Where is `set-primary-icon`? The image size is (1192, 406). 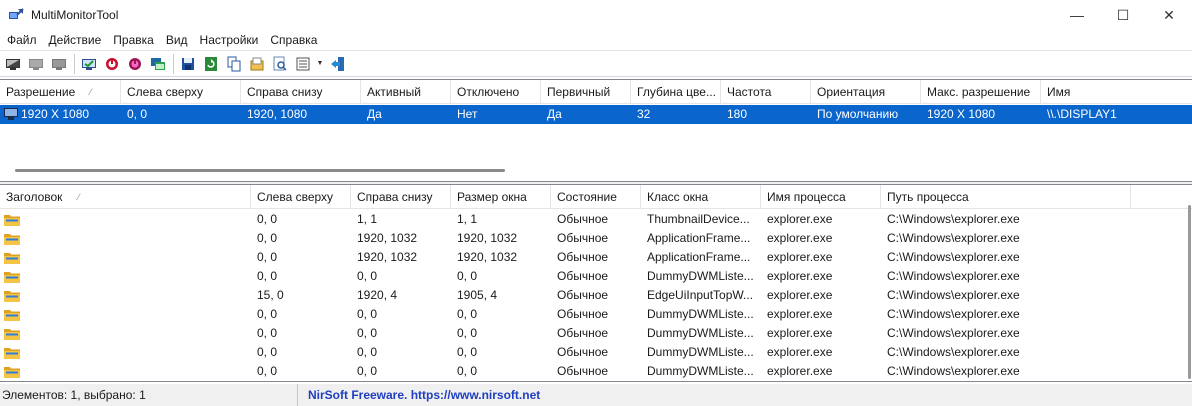 set-primary-icon is located at coordinates (89, 64).